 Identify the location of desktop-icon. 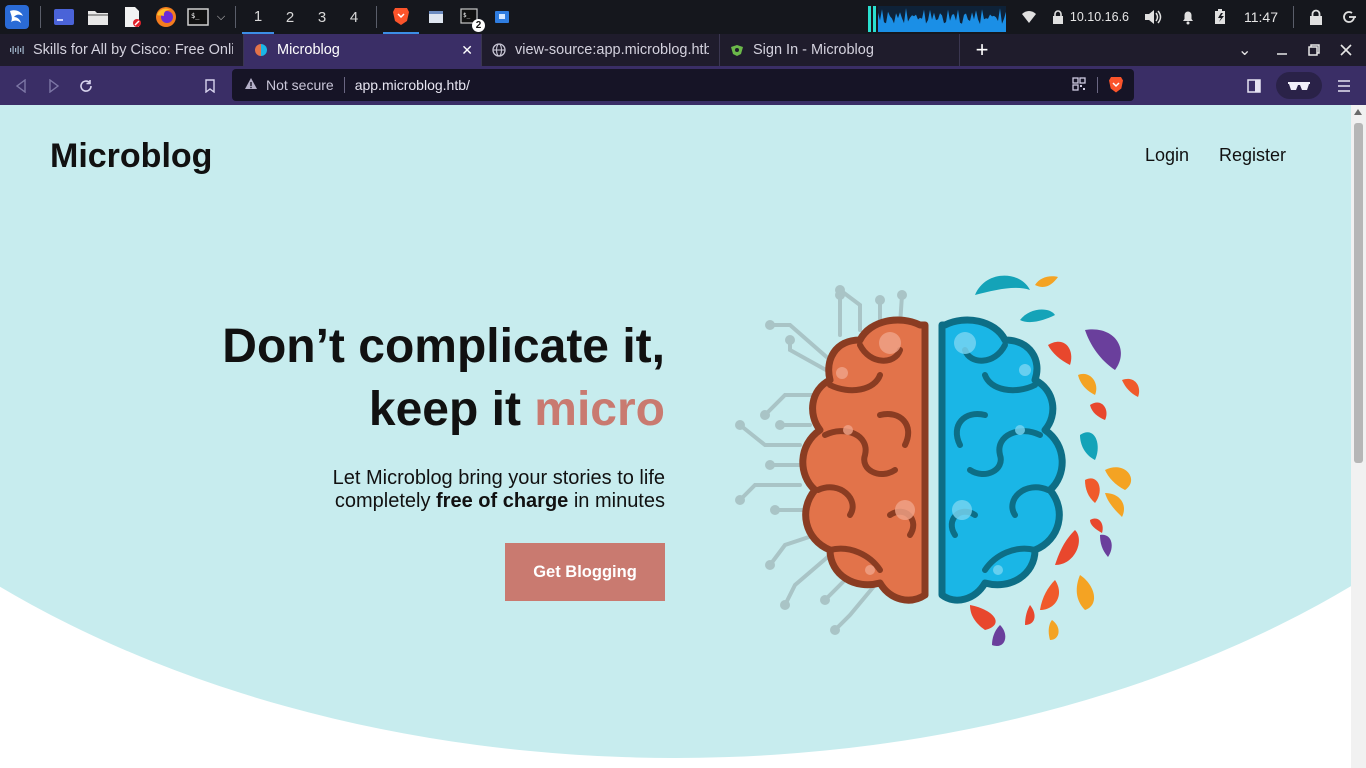
(64, 17).